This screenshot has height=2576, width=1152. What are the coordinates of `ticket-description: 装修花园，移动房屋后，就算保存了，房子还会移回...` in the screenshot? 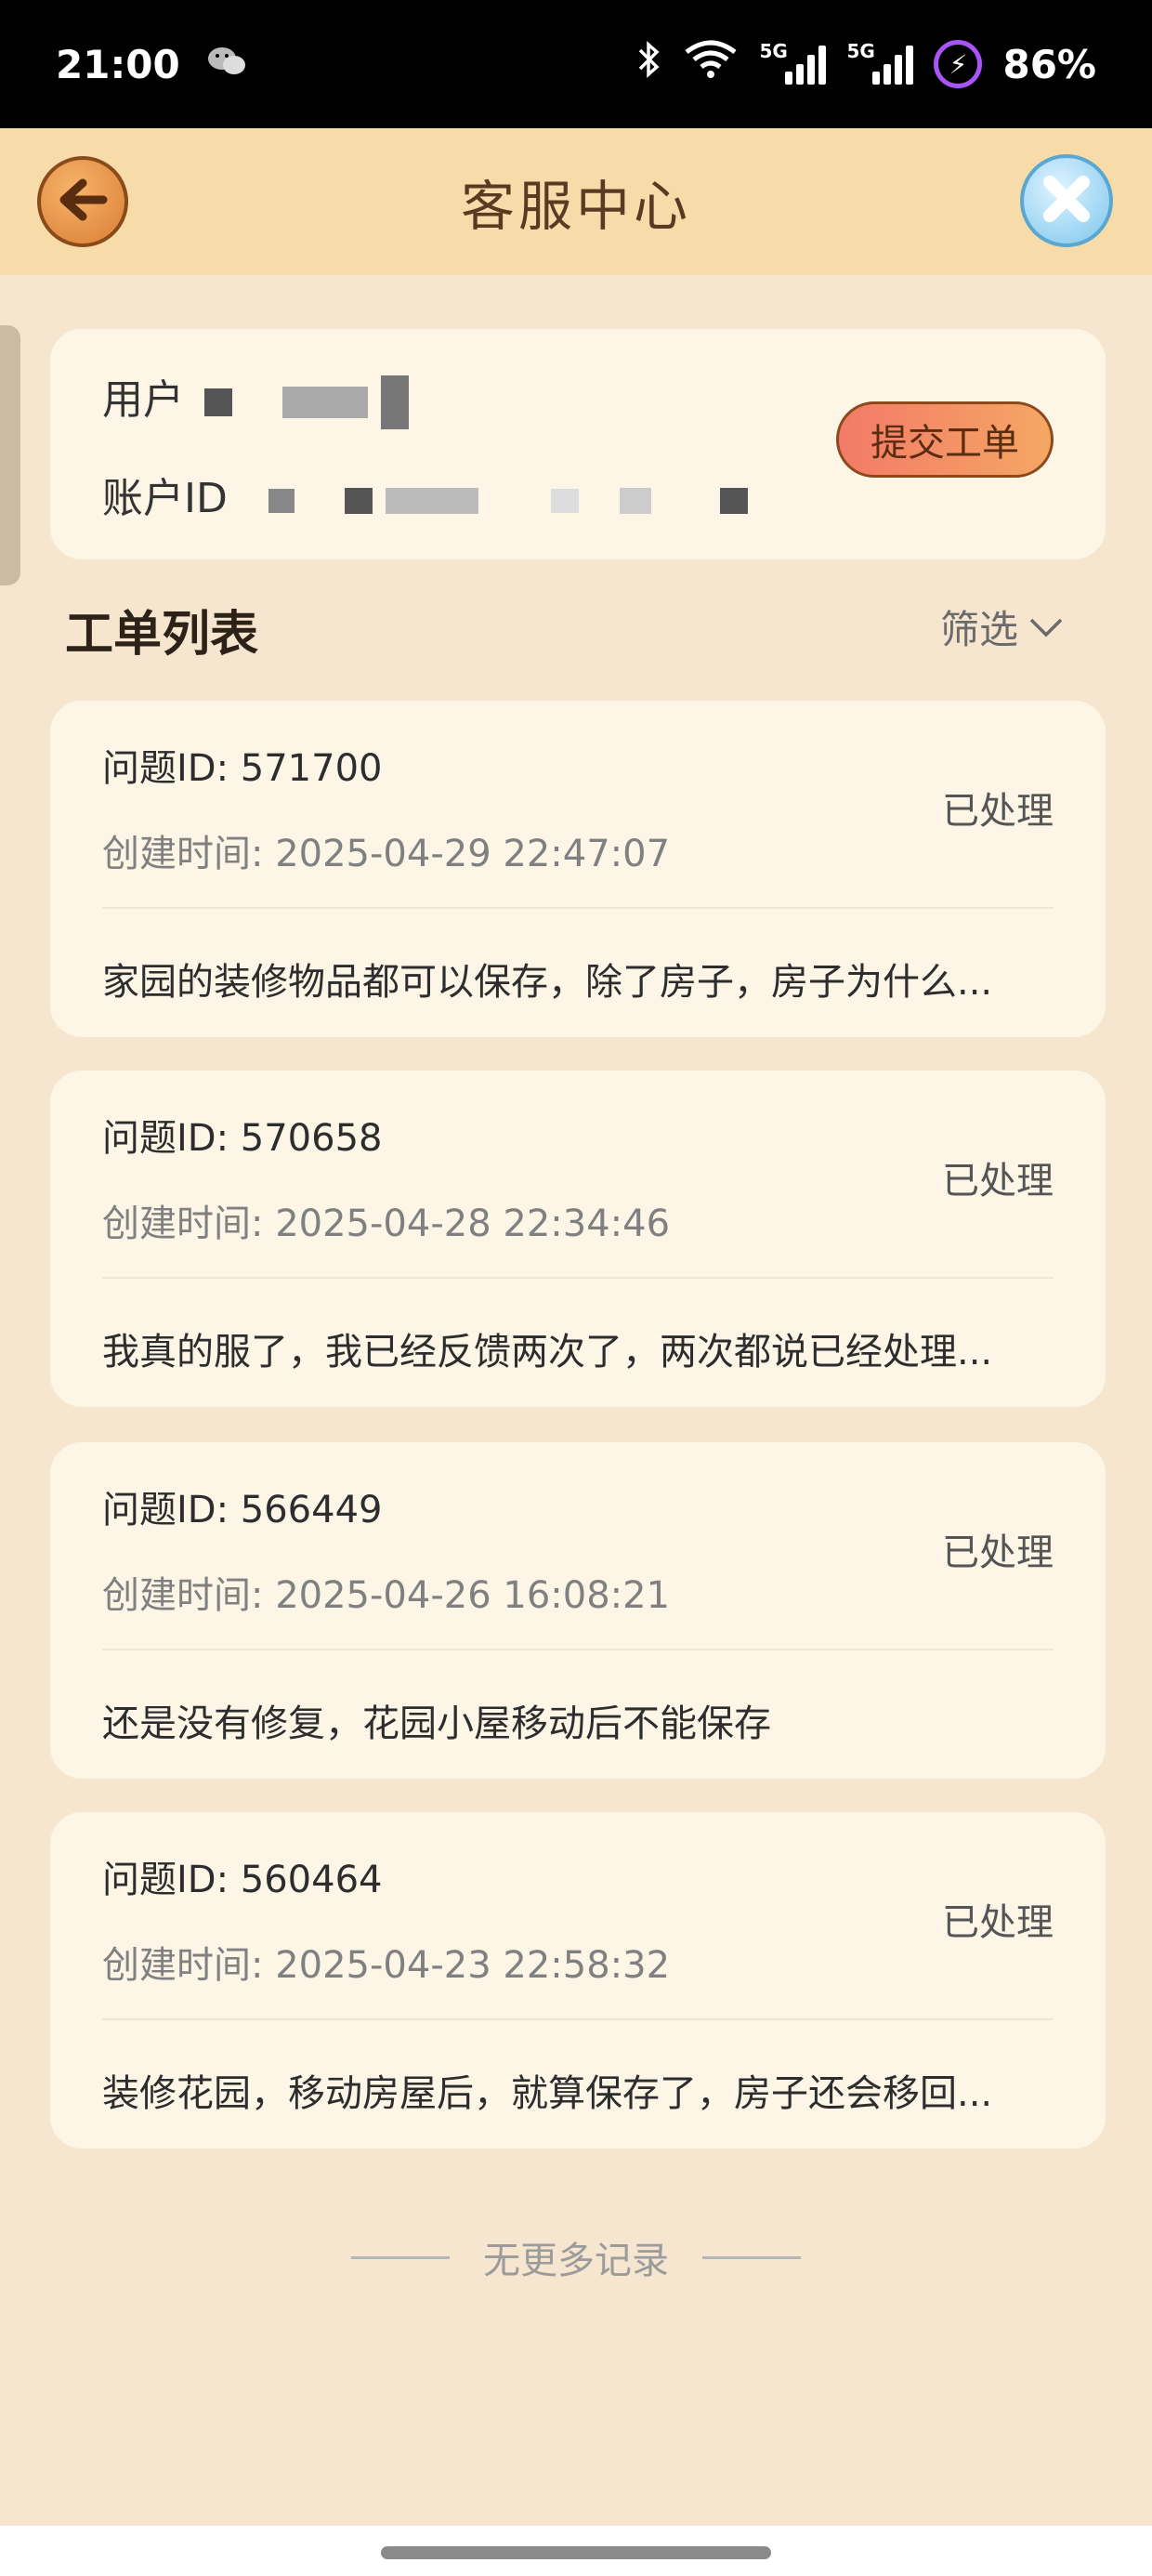 It's located at (547, 2093).